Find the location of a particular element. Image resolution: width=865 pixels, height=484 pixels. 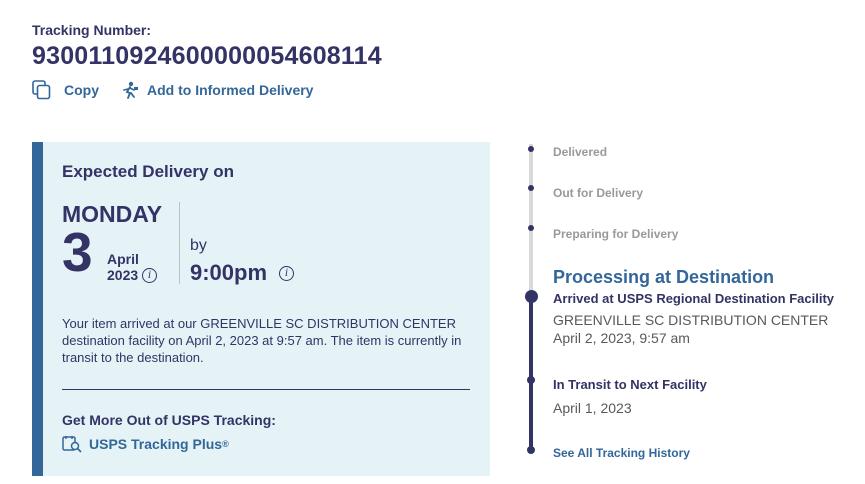

add-informed-delivery-button: Add to Informed Delivery is located at coordinates (217, 90).